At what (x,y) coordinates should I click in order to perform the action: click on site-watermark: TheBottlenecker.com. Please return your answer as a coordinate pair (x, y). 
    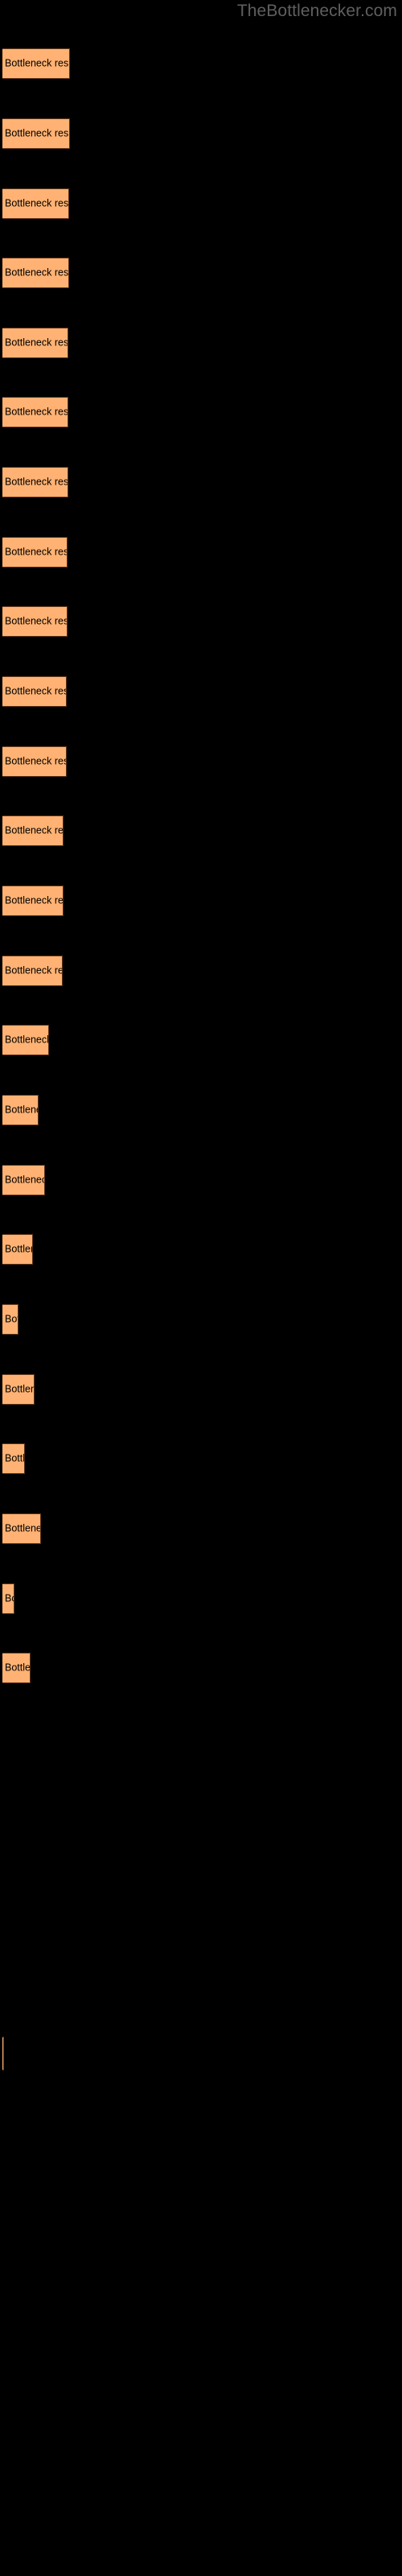
    Looking at the image, I should click on (316, 11).